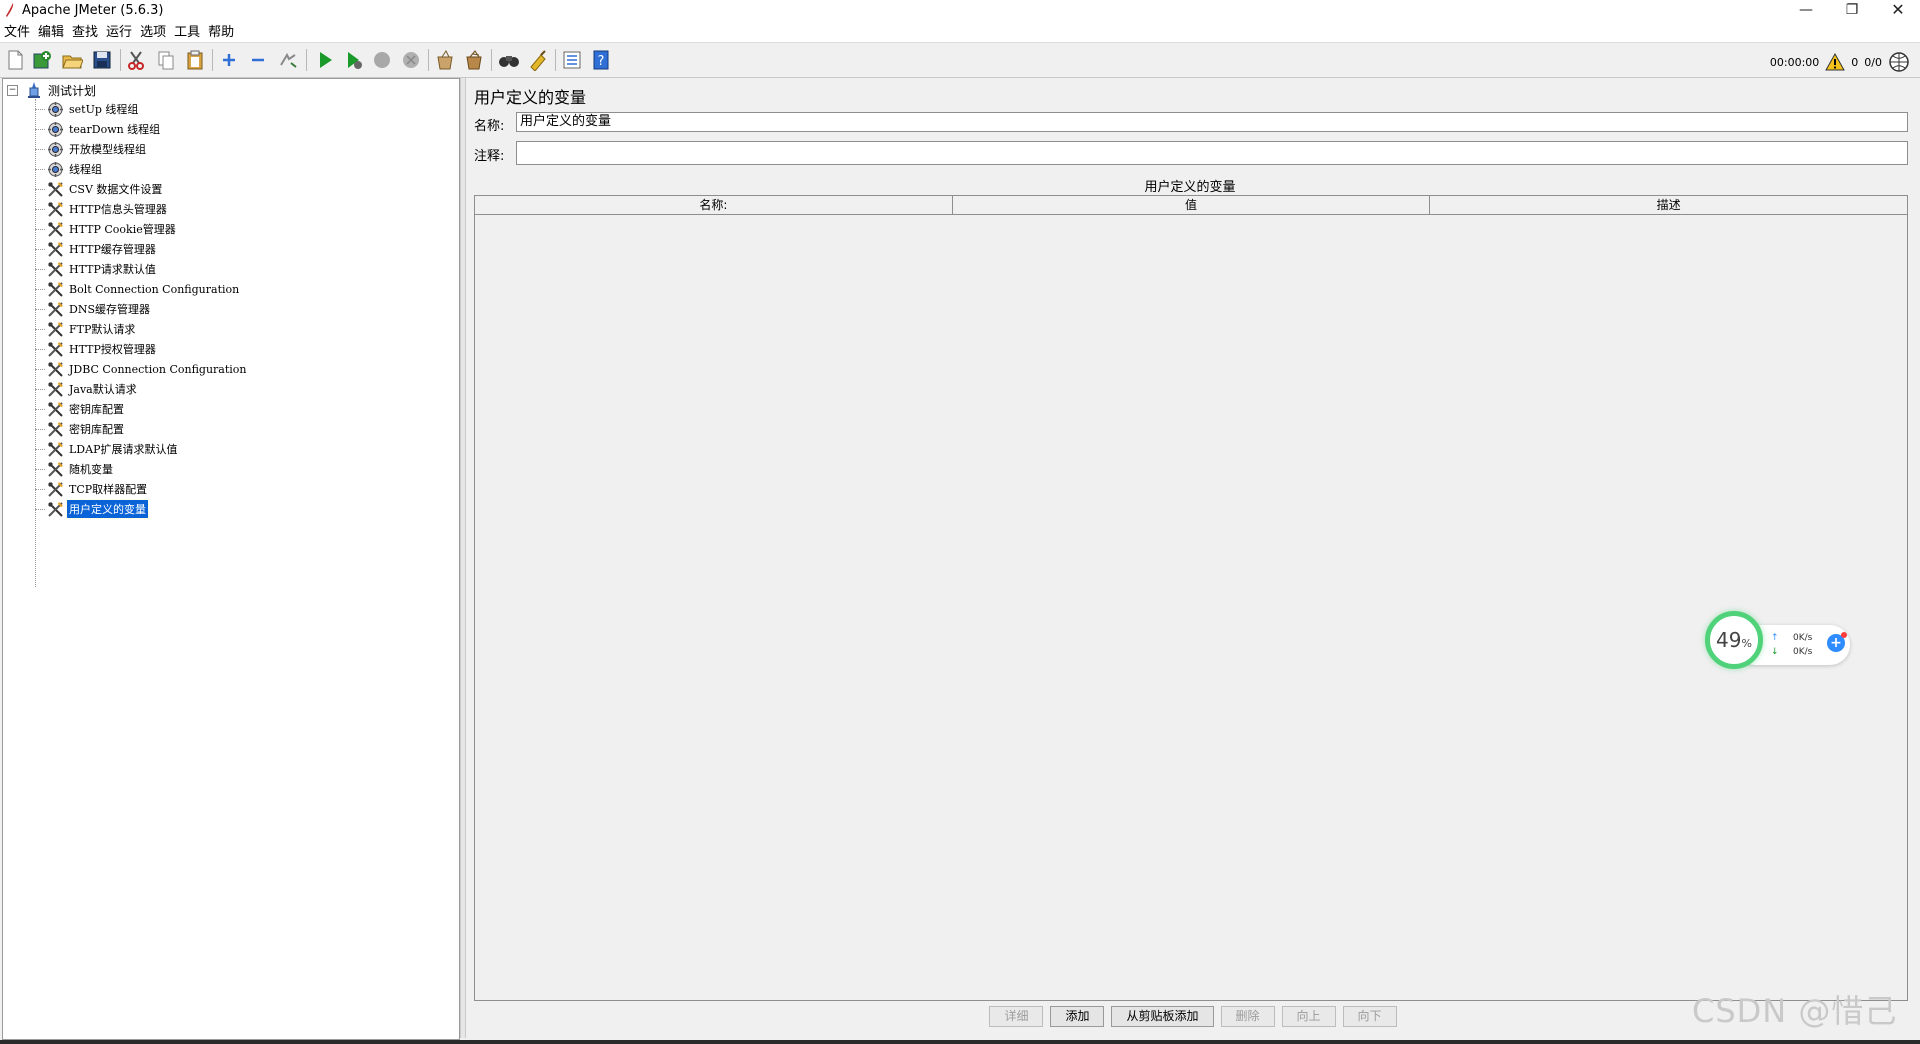 This screenshot has height=1044, width=1920. I want to click on collapse-all-icon, so click(258, 60).